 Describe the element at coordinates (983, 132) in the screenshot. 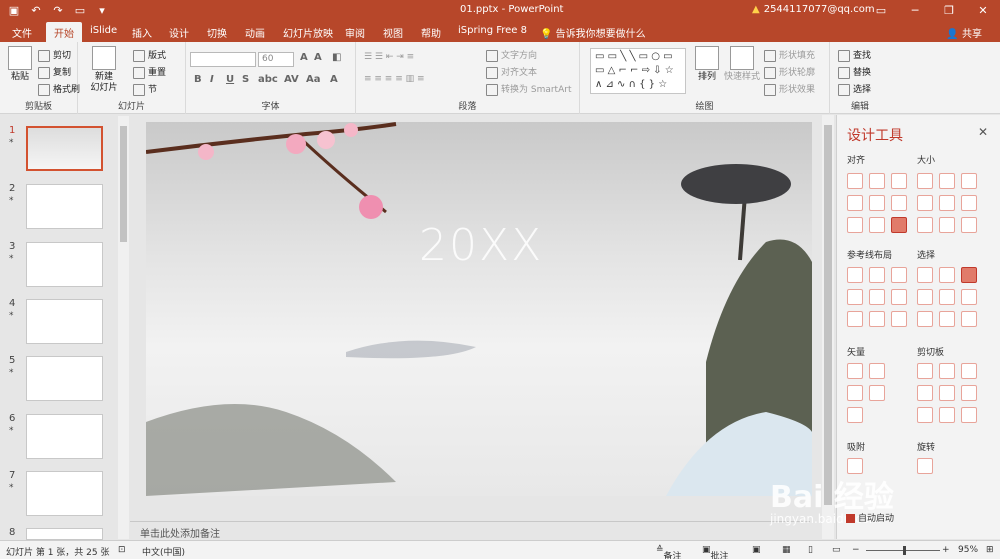

I see `close-icon: ✕` at that location.